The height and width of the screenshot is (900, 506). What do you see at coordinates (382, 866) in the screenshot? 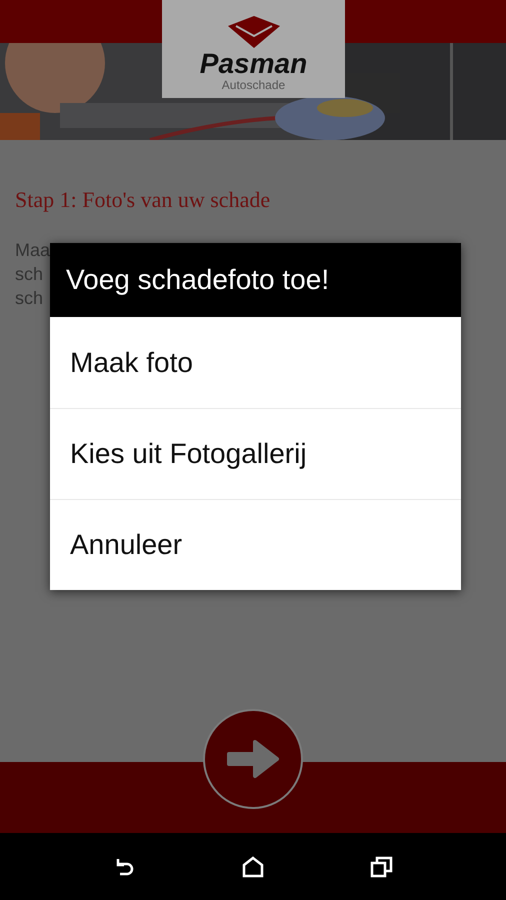
I see `recents-icon` at bounding box center [382, 866].